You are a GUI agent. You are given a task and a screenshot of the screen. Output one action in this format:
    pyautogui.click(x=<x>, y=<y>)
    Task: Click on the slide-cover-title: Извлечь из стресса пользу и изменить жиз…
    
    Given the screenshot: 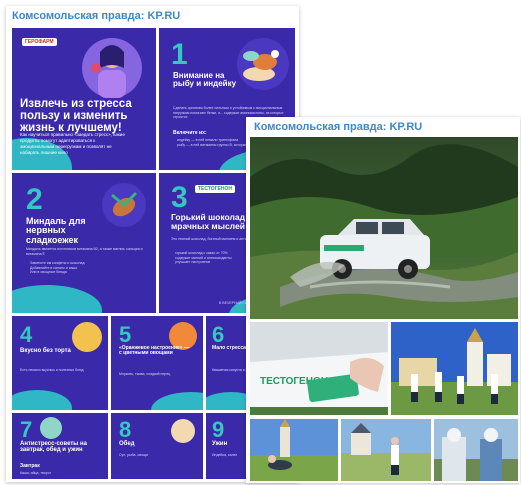 What is the action you would take?
    pyautogui.click(x=76, y=116)
    